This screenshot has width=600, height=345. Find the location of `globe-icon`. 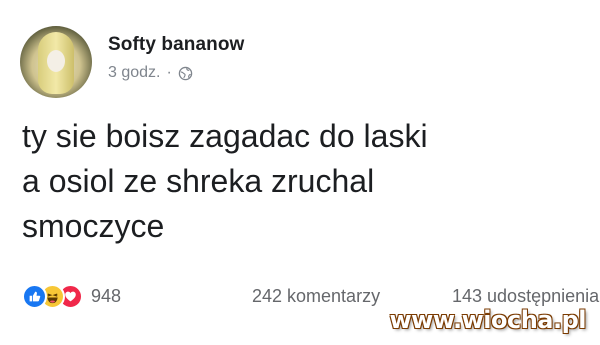

globe-icon is located at coordinates (185, 73).